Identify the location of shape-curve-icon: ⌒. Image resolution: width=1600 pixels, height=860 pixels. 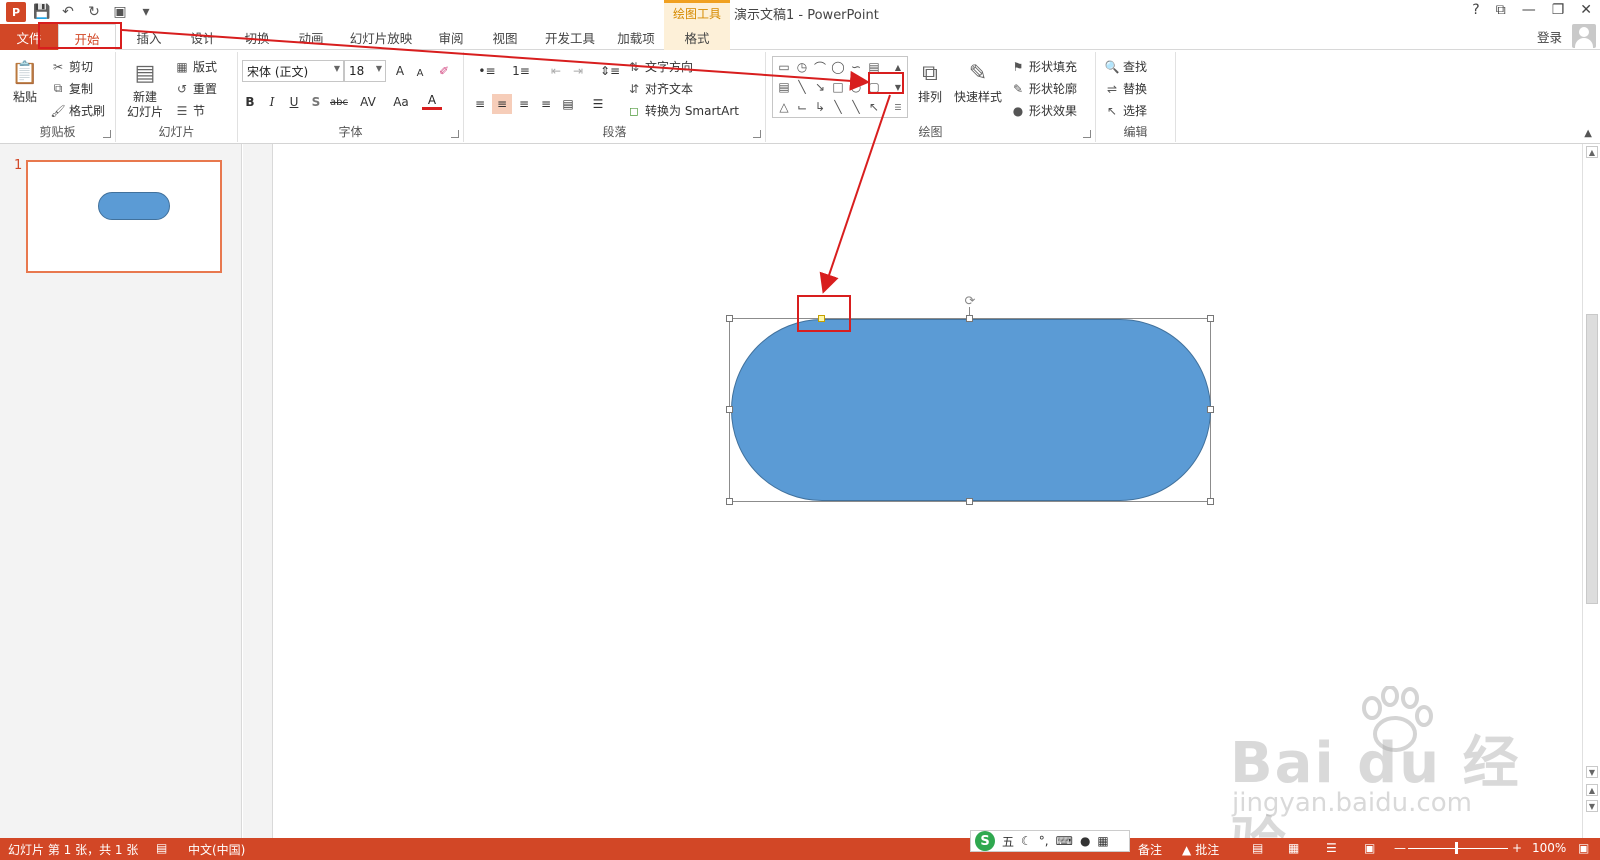
(820, 67).